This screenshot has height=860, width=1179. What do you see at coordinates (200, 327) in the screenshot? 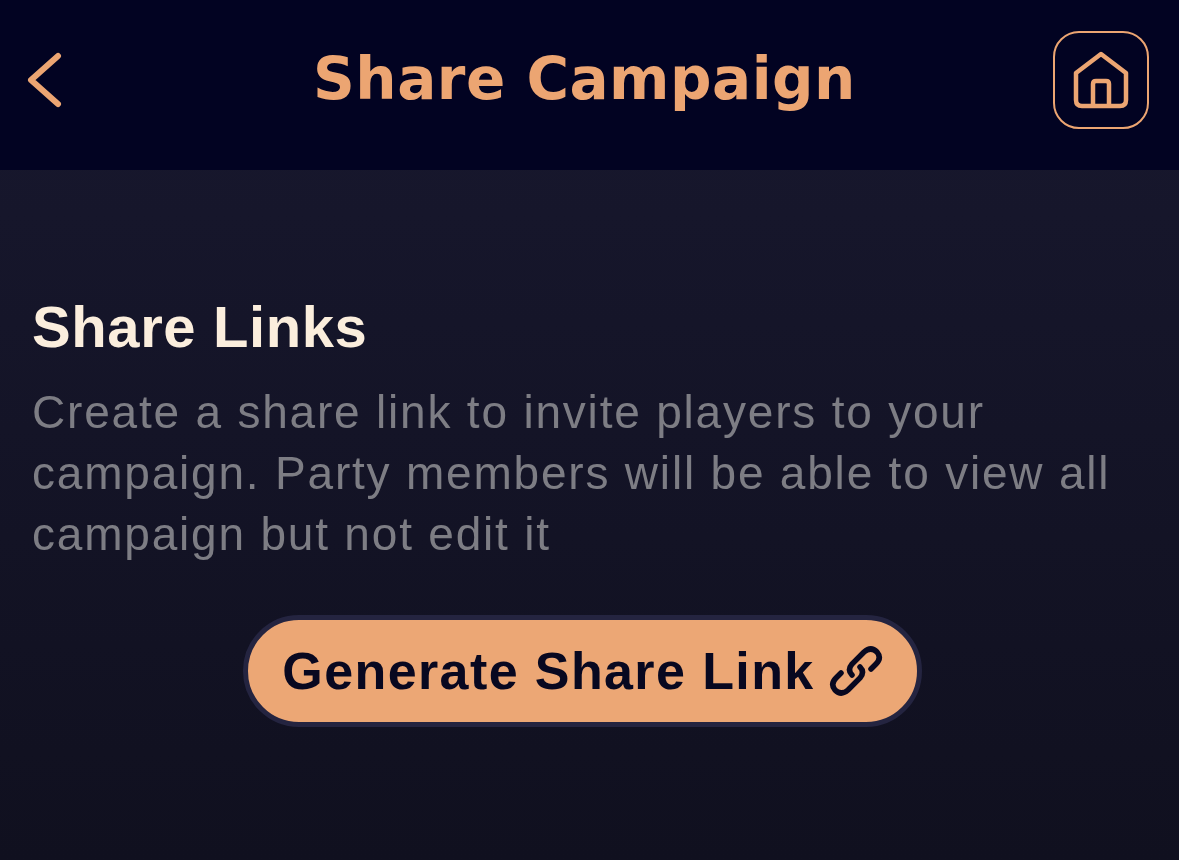
I see `section-heading: Share Links` at bounding box center [200, 327].